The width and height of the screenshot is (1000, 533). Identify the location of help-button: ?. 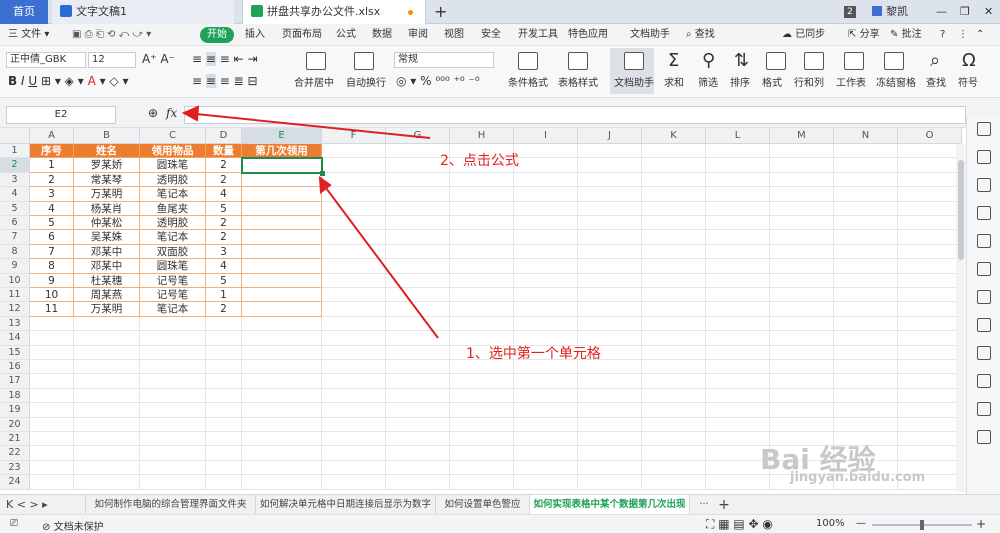
(942, 35).